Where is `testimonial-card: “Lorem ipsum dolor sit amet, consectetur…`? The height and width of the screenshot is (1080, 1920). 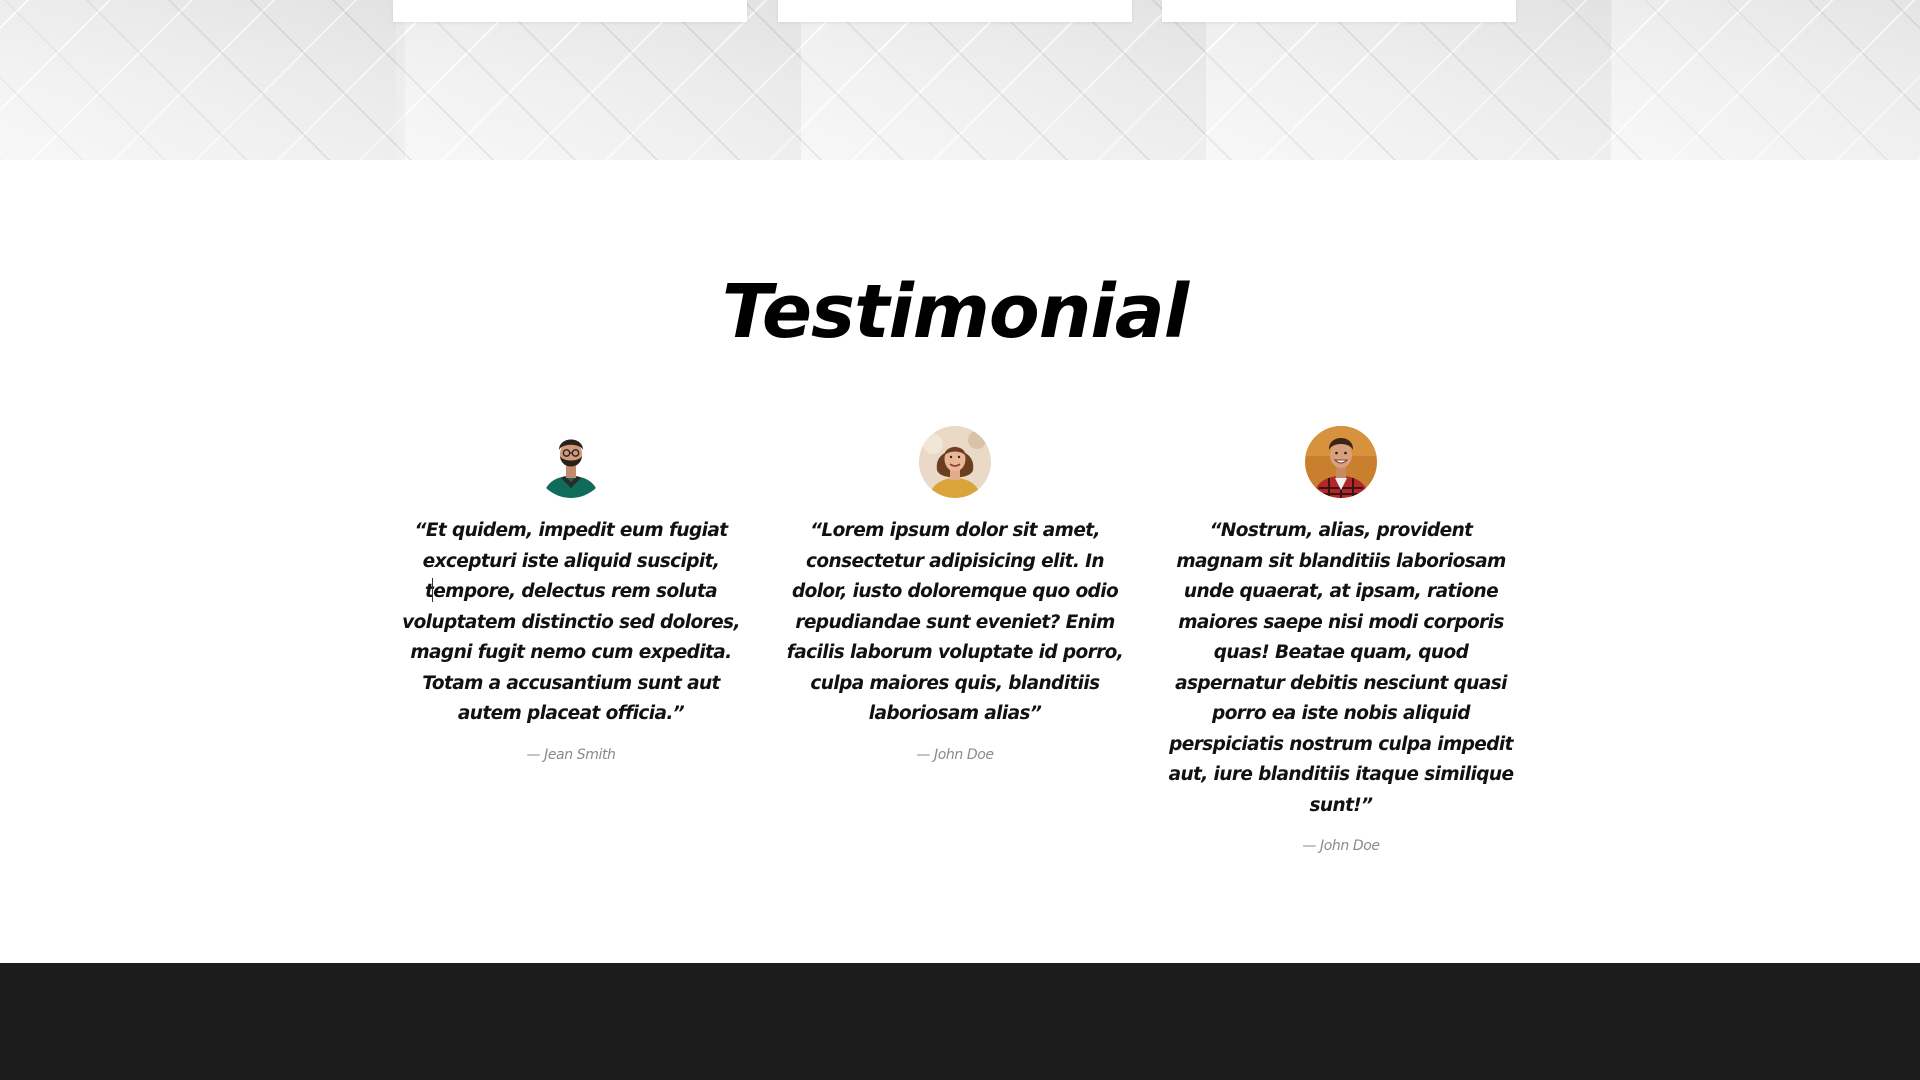
testimonial-card: “Lorem ipsum dolor sit amet, consectetur… is located at coordinates (955, 594).